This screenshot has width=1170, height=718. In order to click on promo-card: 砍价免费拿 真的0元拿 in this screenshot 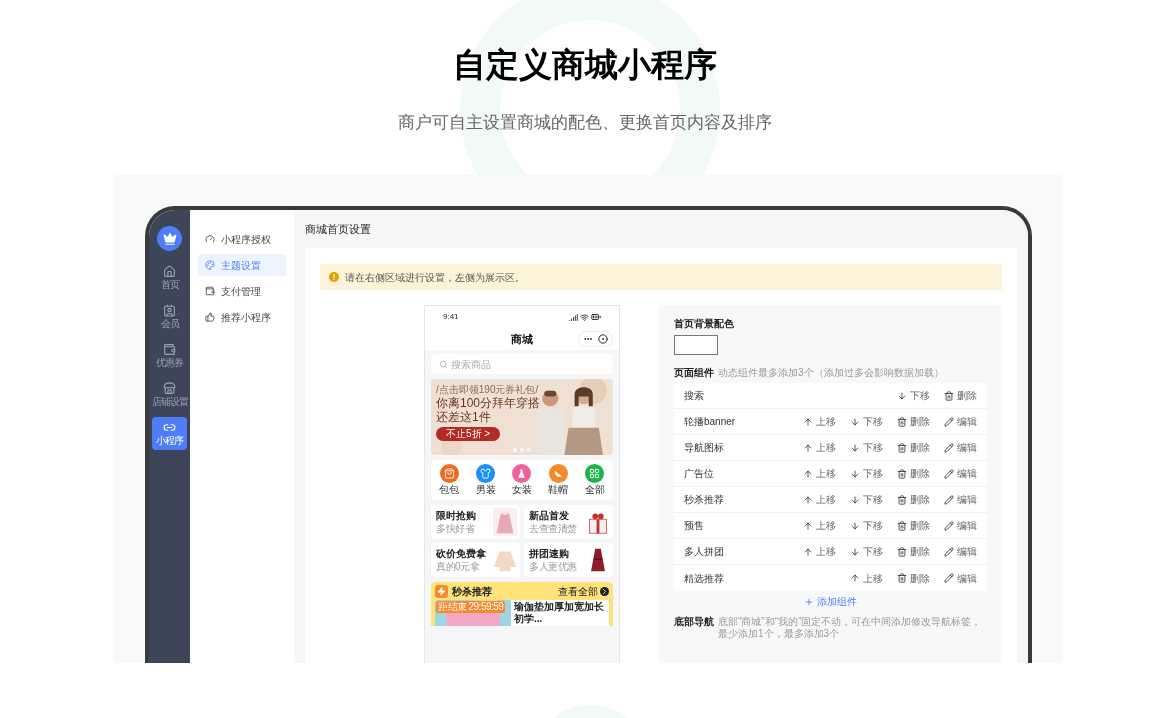, I will do `click(475, 560)`.